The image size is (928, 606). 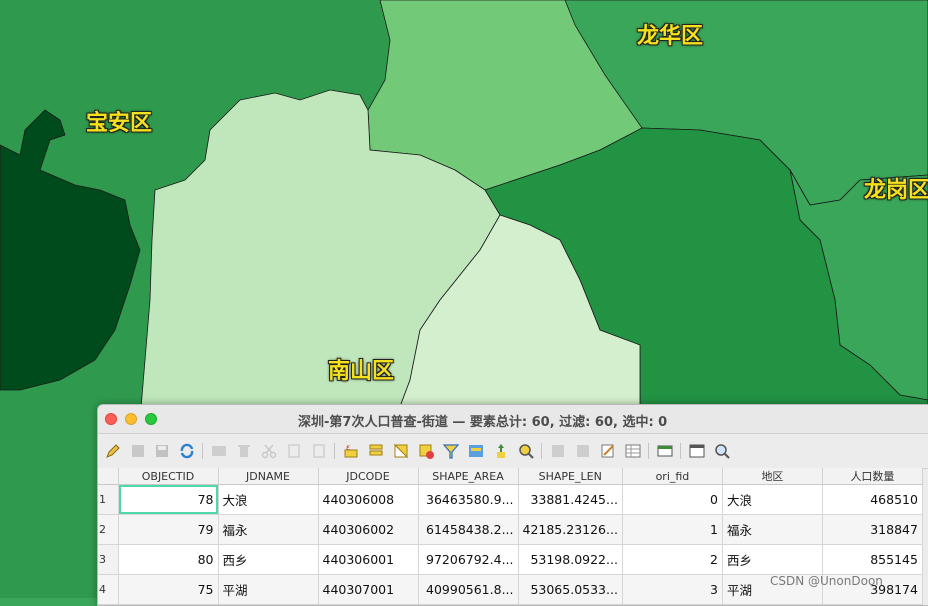 I want to click on pencil-icon, so click(x=113, y=451).